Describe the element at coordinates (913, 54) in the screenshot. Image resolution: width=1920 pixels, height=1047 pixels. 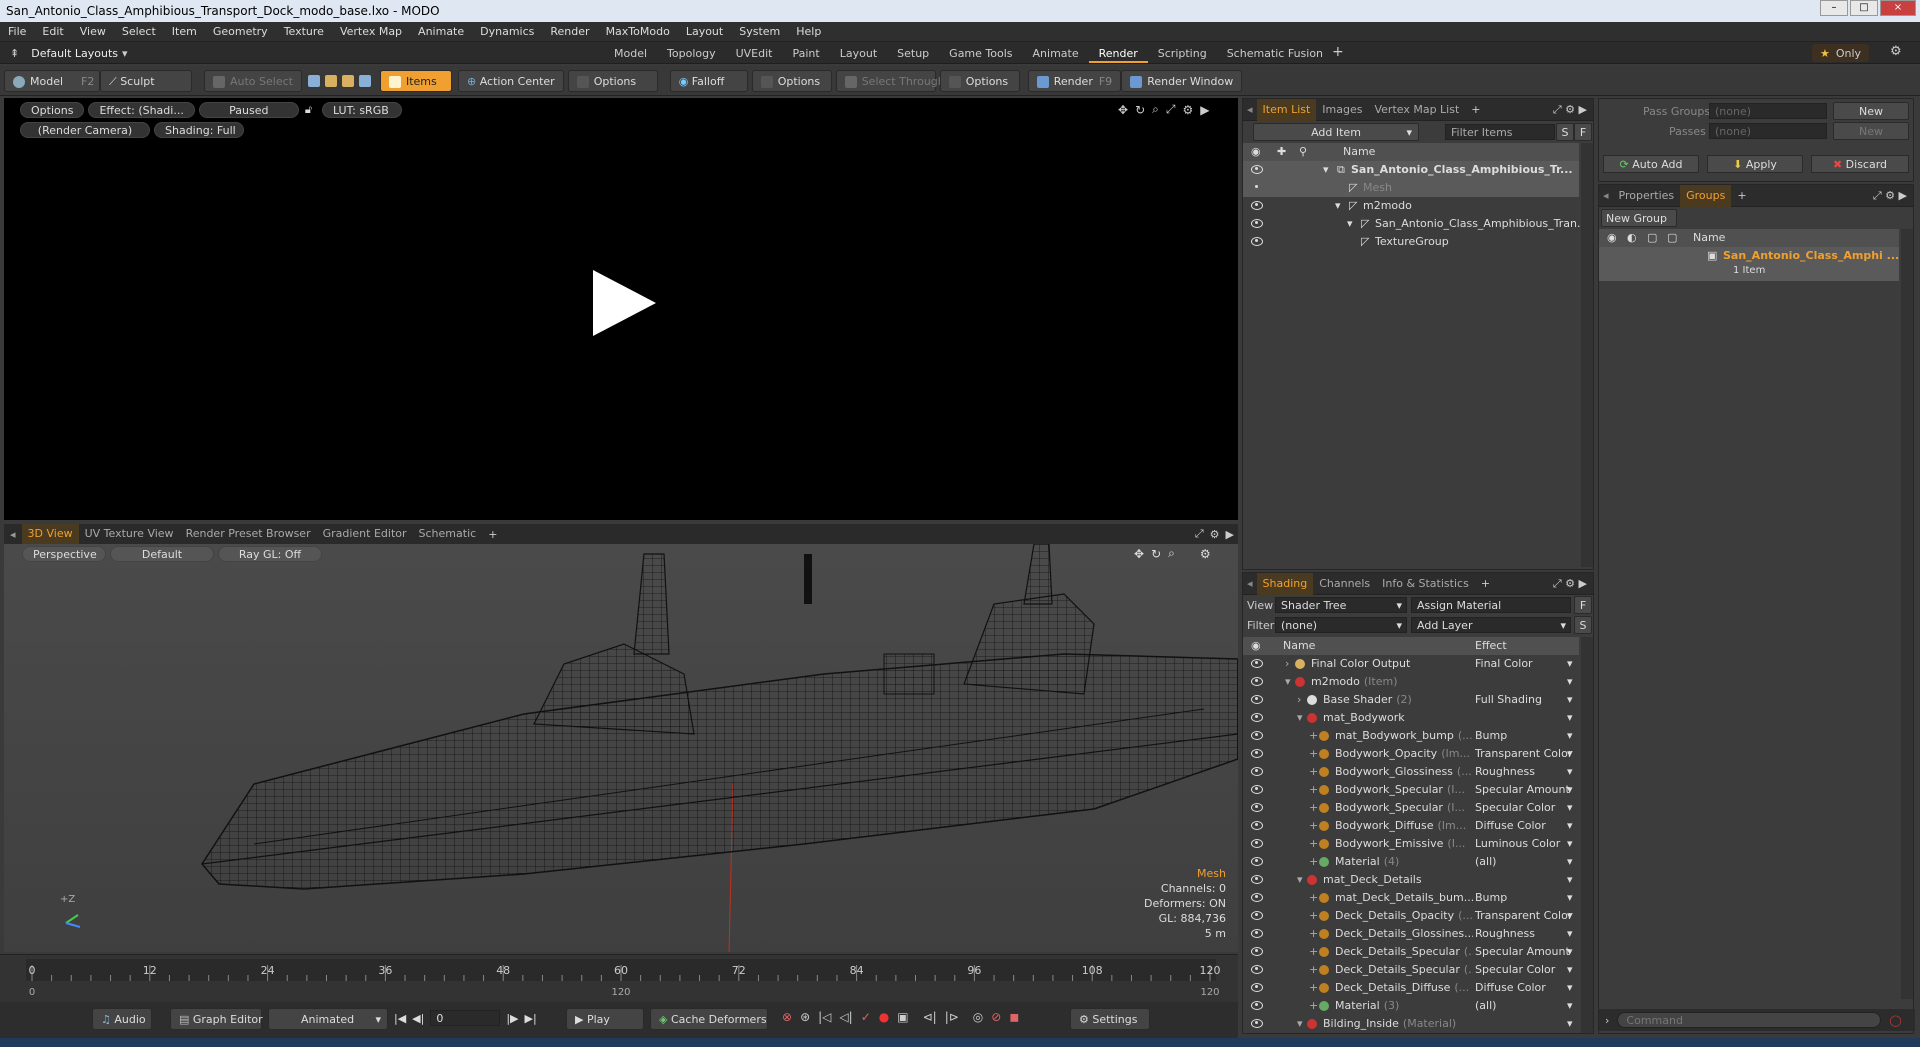
I see `layout-tab-setup: Setup` at that location.